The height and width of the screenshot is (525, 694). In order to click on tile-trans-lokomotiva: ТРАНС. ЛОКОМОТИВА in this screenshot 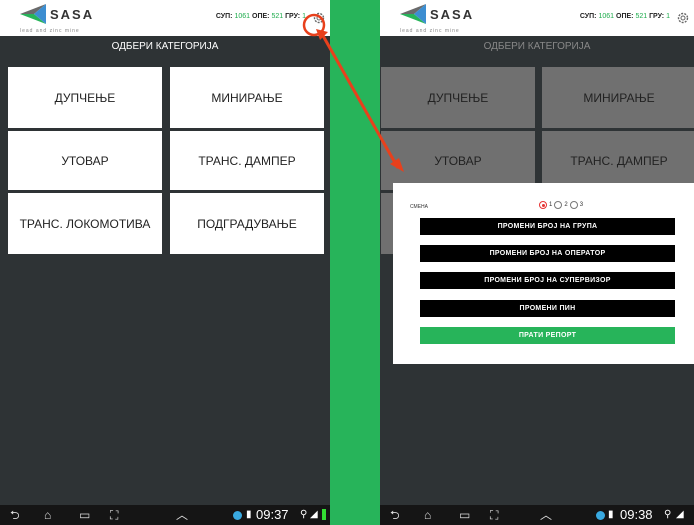, I will do `click(85, 223)`.